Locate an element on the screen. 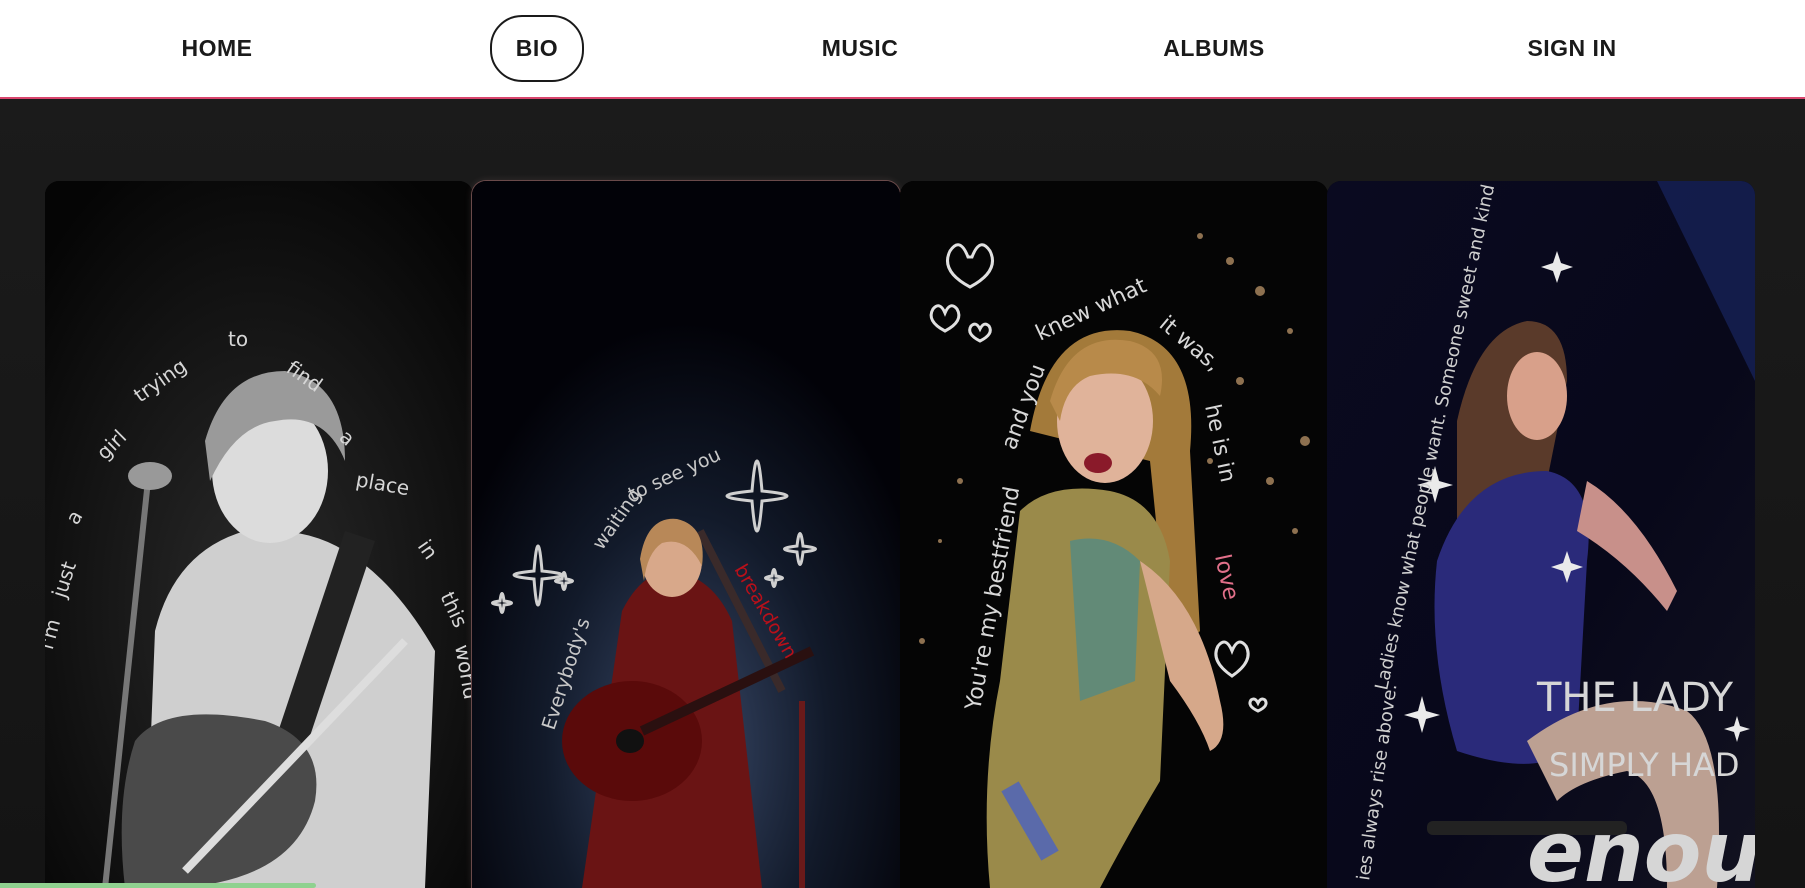  page-progress-bar is located at coordinates (158, 885).